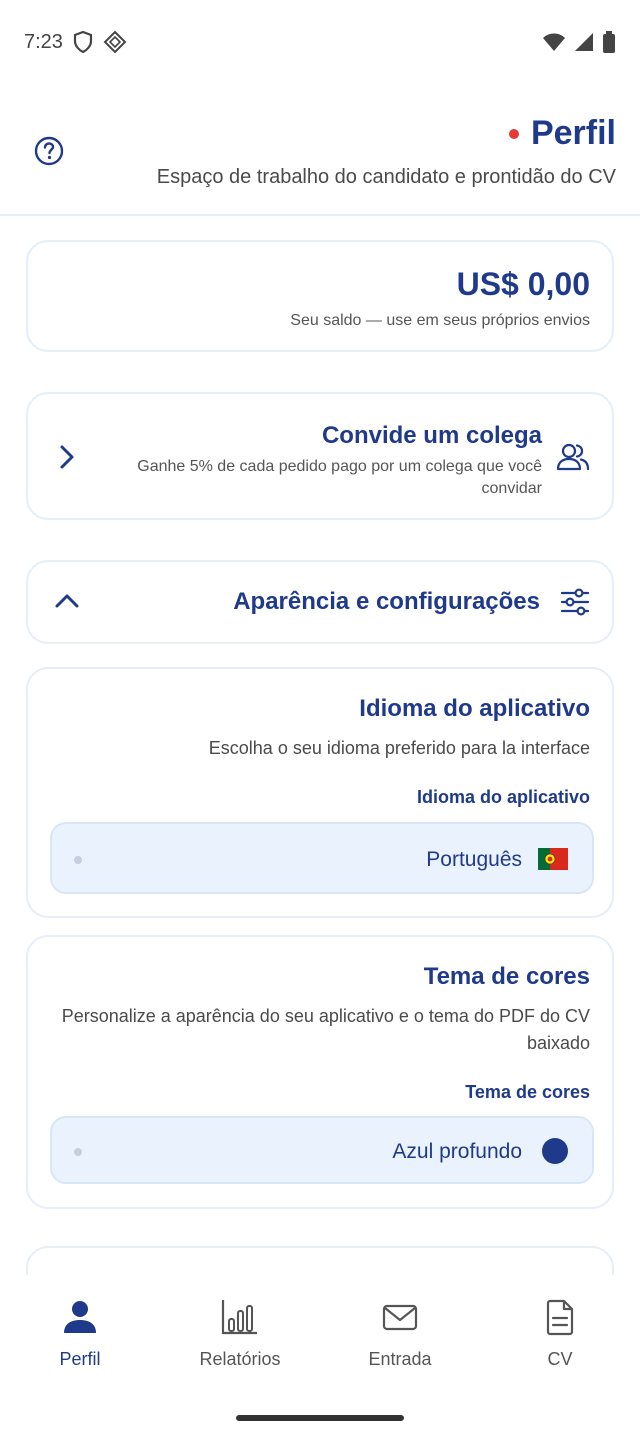  What do you see at coordinates (474, 859) in the screenshot?
I see `language-selected-value: Português` at bounding box center [474, 859].